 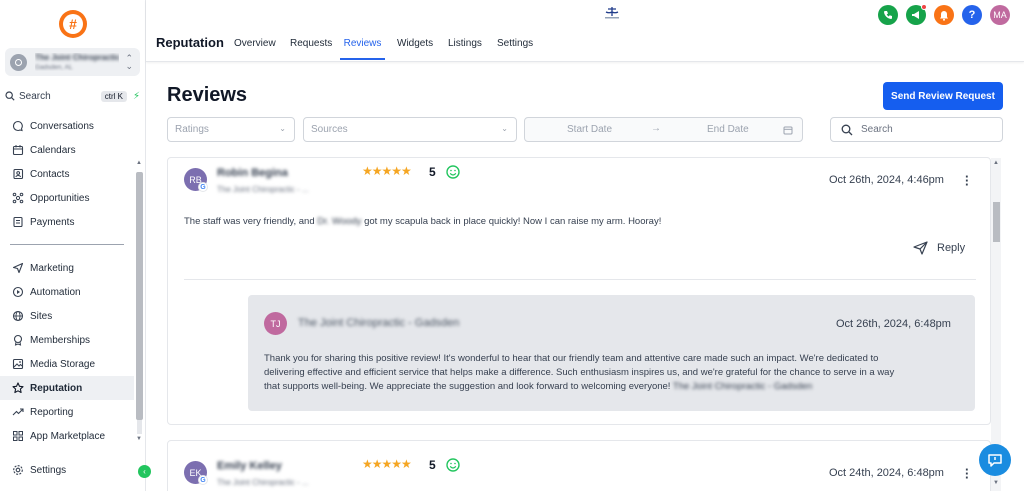 What do you see at coordinates (663, 129) in the screenshot?
I see `date-range-picker: Start Date → End Date` at bounding box center [663, 129].